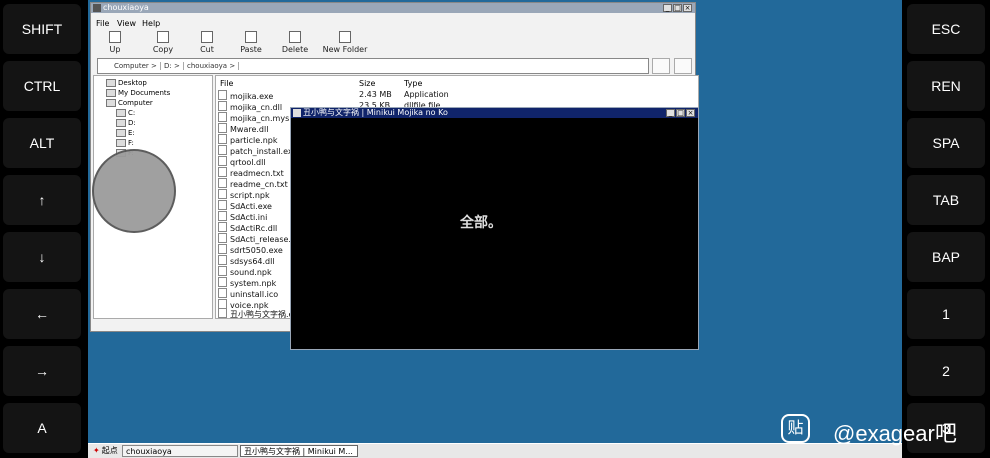 The width and height of the screenshot is (990, 458). Describe the element at coordinates (680, 113) in the screenshot. I see `game-maximize-button: □` at that location.